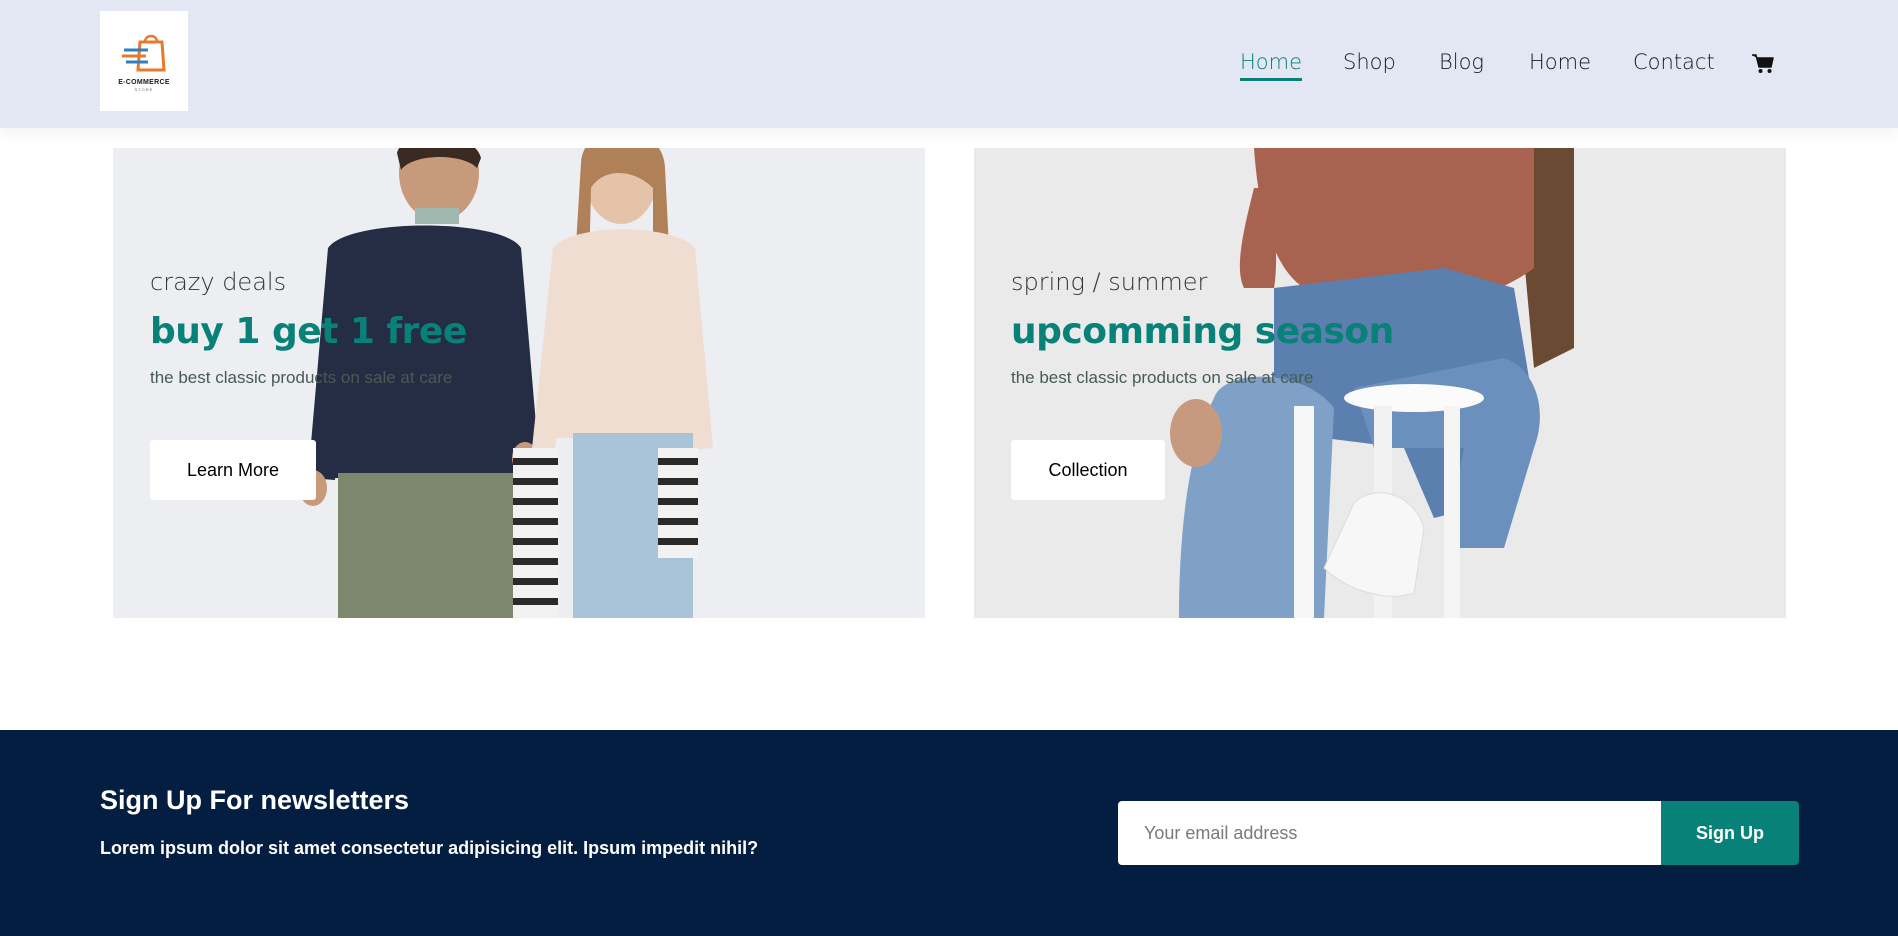 The height and width of the screenshot is (936, 1898). Describe the element at coordinates (255, 800) in the screenshot. I see `newsletter-title: Sign Up For newsletters` at that location.